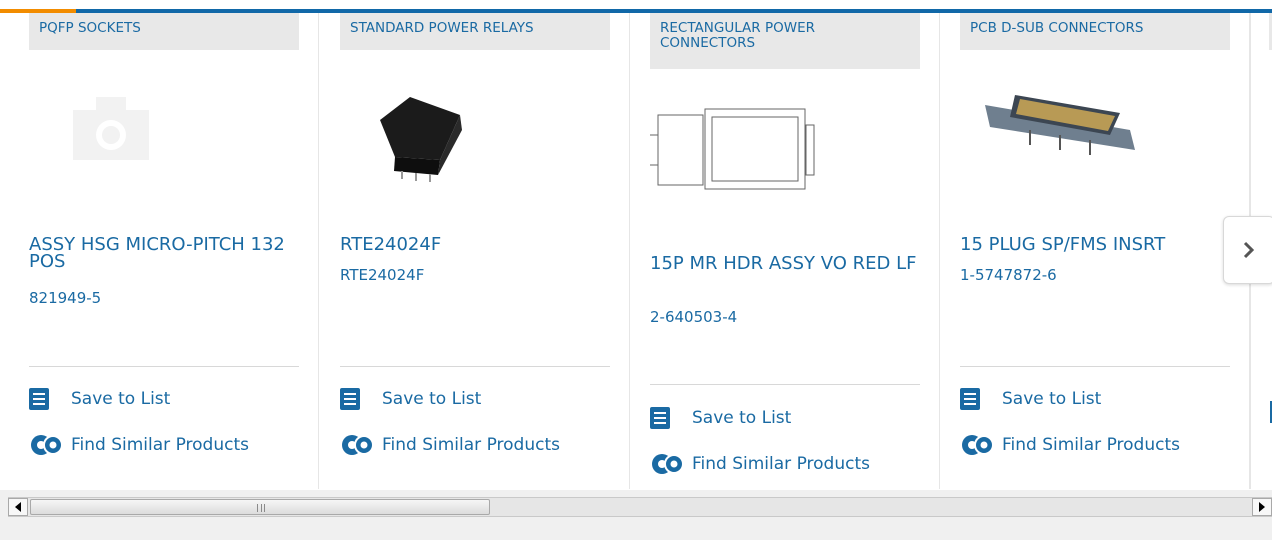 The image size is (1272, 540). I want to click on product-title: 15P MR HDR ASSY VO RED LF, so click(785, 264).